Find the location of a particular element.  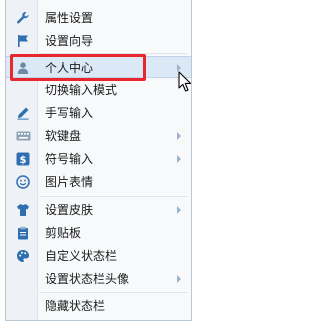

menu-item-label: 软键盘 is located at coordinates (63, 136).